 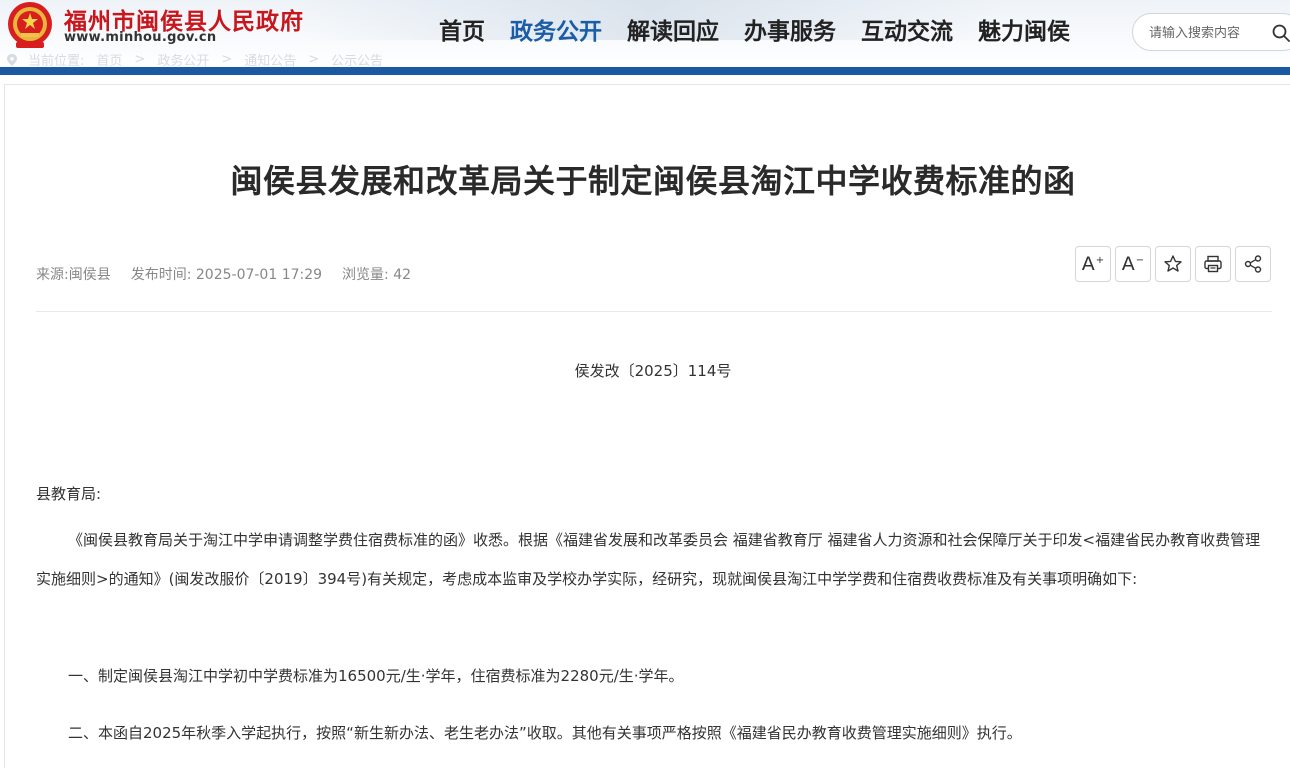 I want to click on breadcrumb-item-home: 首页, so click(x=109, y=59).